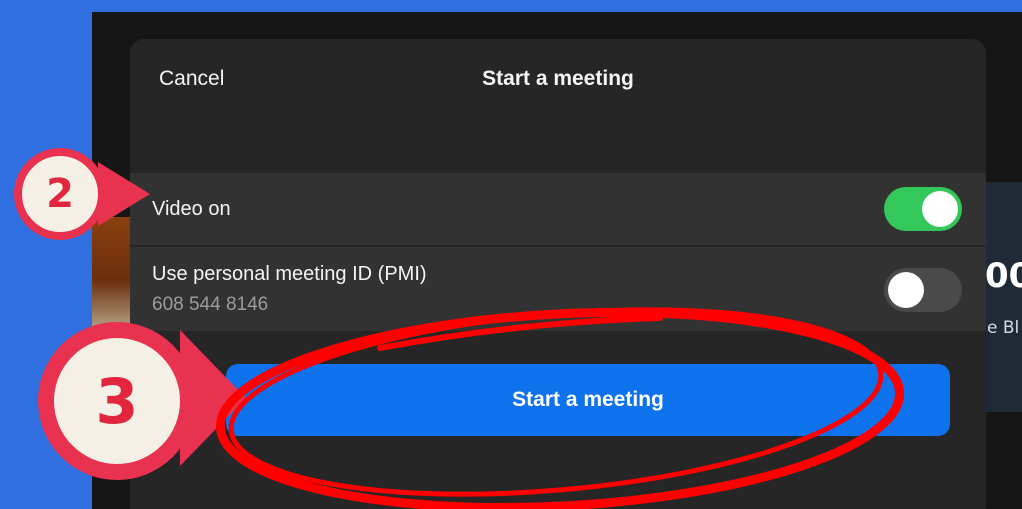 This screenshot has height=509, width=1022. What do you see at coordinates (117, 401) in the screenshot?
I see `step-3-badge: 3` at bounding box center [117, 401].